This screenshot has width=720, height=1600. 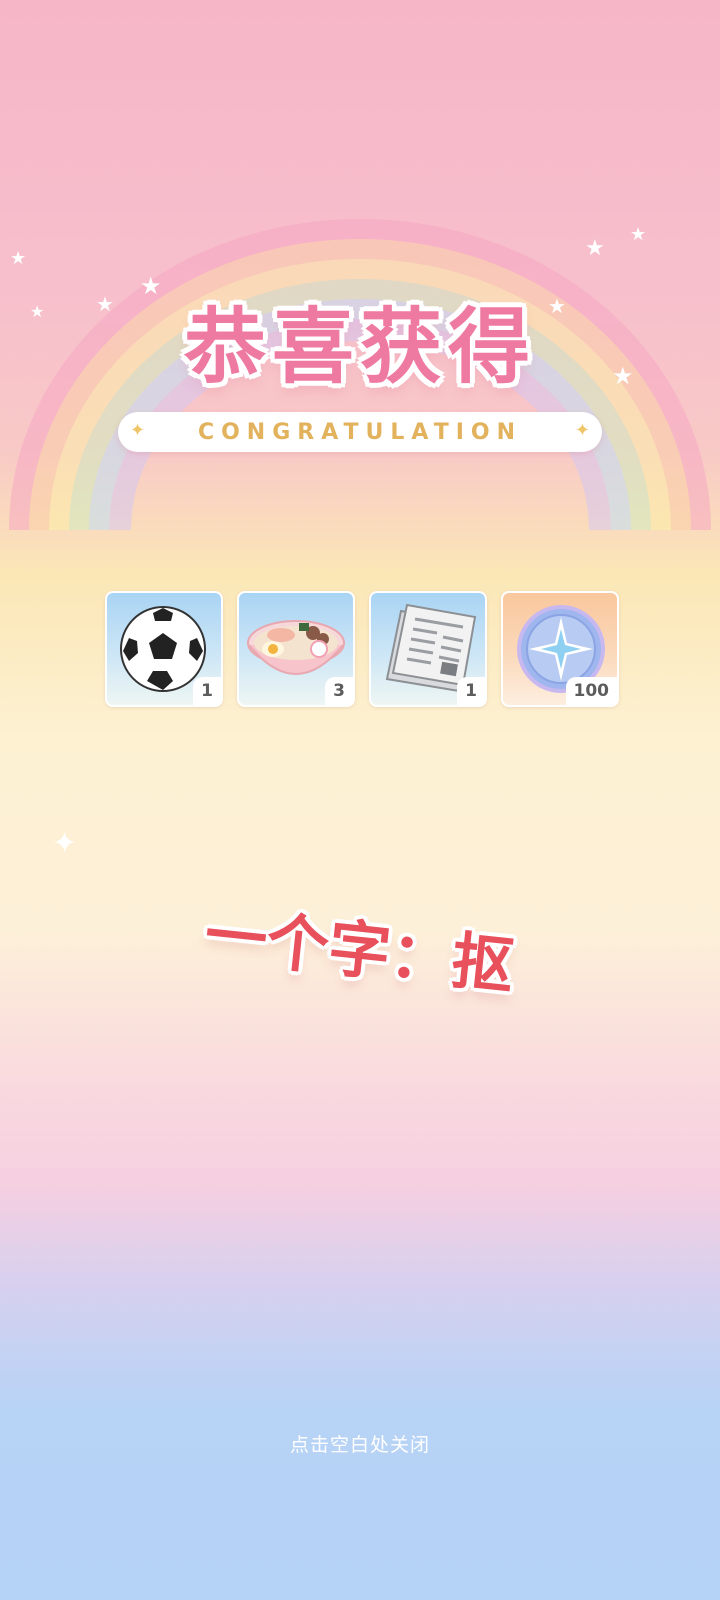 What do you see at coordinates (296, 649) in the screenshot?
I see `reward-item-ramen: 3` at bounding box center [296, 649].